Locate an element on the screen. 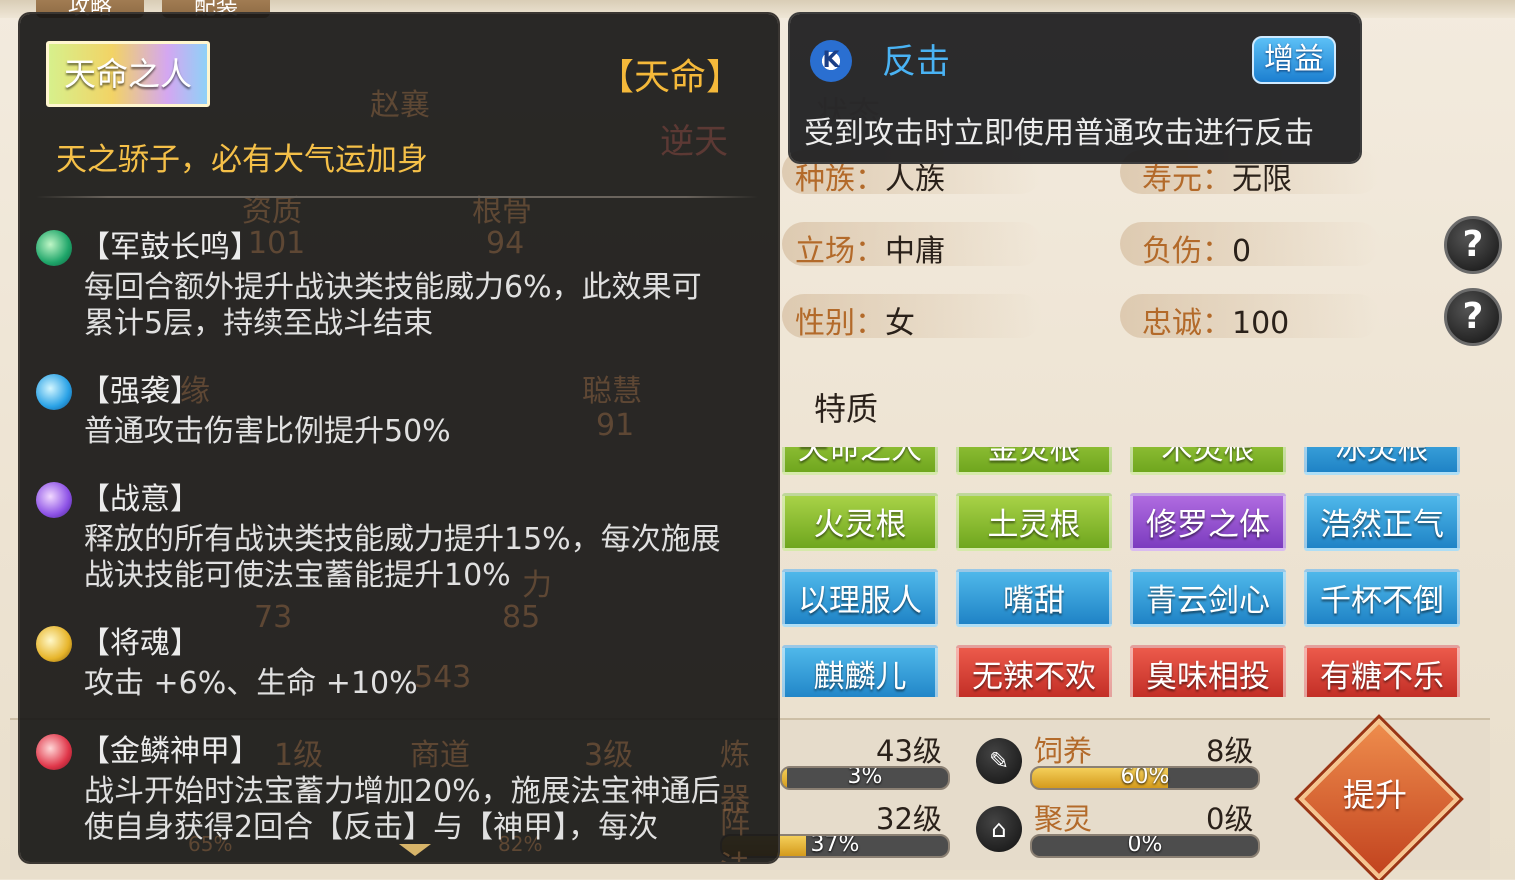 Image resolution: width=1515 pixels, height=880 pixels. gold-flame-icon is located at coordinates (54, 644).